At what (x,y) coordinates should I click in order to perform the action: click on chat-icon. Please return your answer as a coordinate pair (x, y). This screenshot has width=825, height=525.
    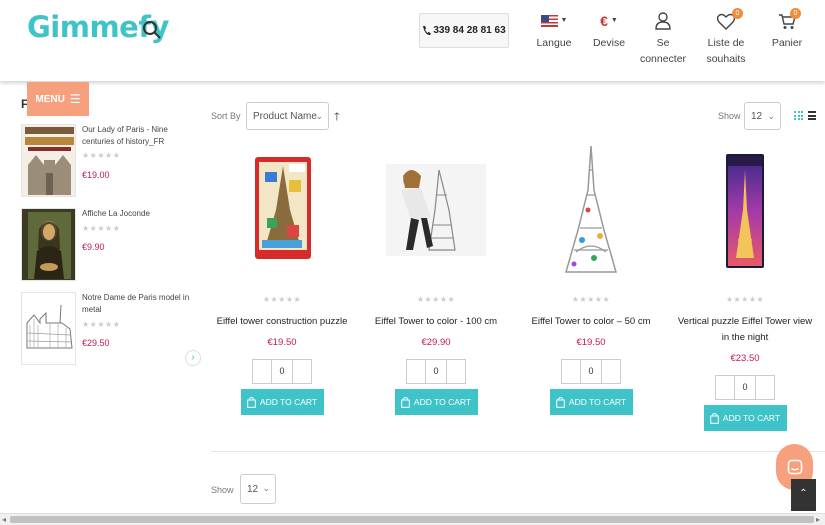
    Looking at the image, I should click on (794, 467).